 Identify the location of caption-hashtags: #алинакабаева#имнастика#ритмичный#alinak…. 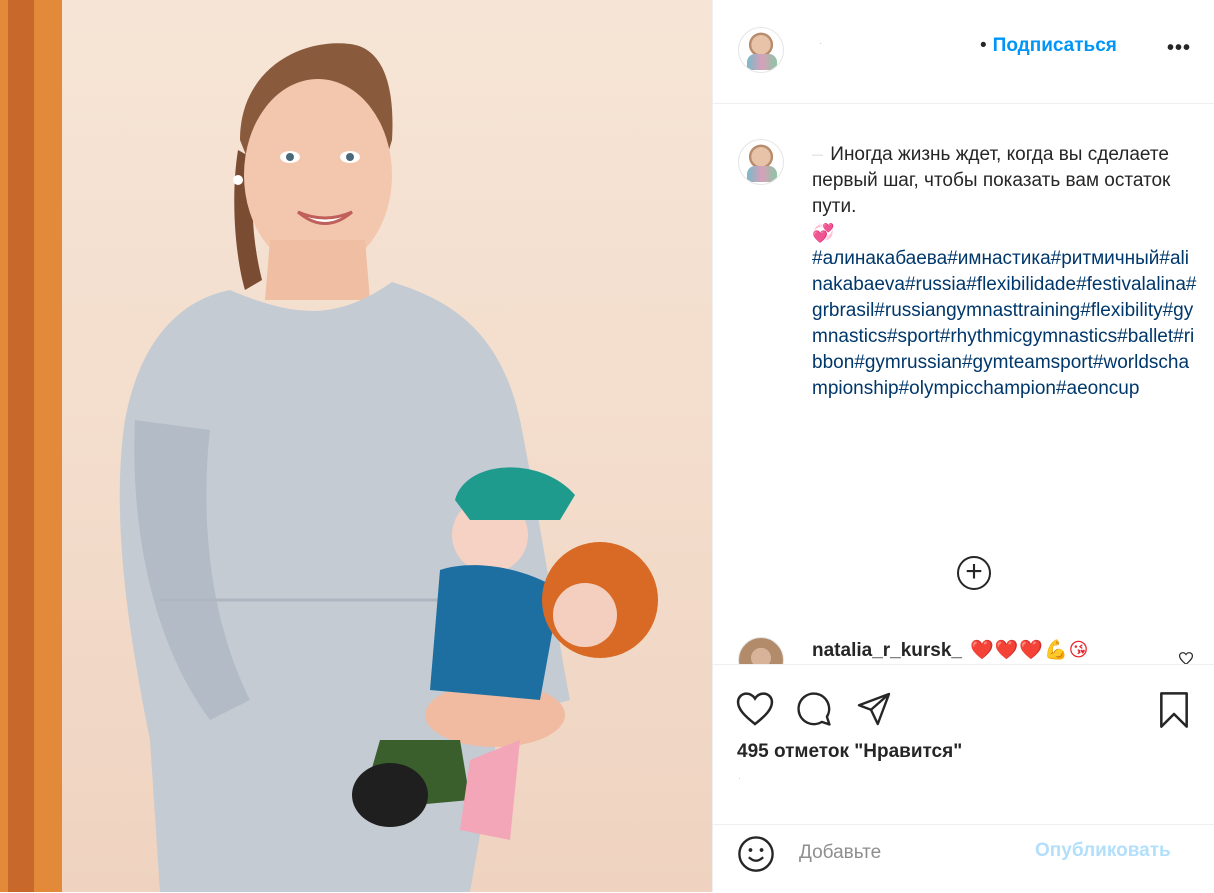
(1004, 323).